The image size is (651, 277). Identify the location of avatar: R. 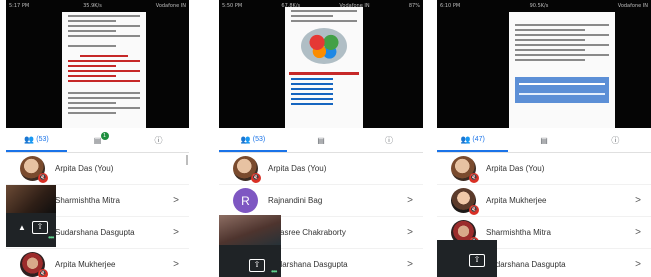
(245, 200).